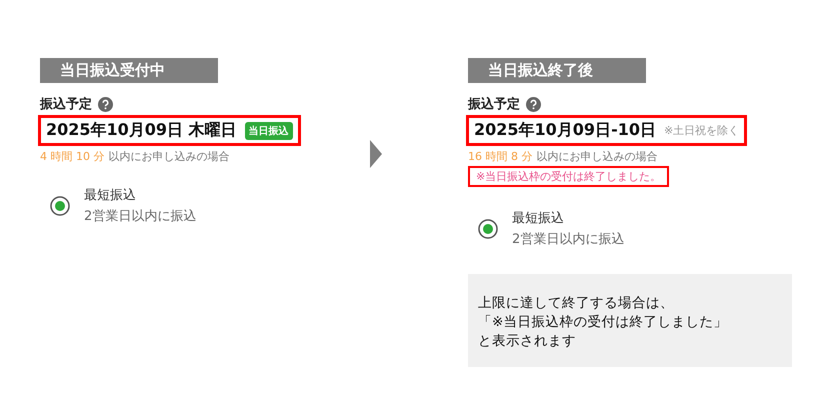  I want to click on explanation-line: 上限に達して終了する場合は、, so click(576, 303).